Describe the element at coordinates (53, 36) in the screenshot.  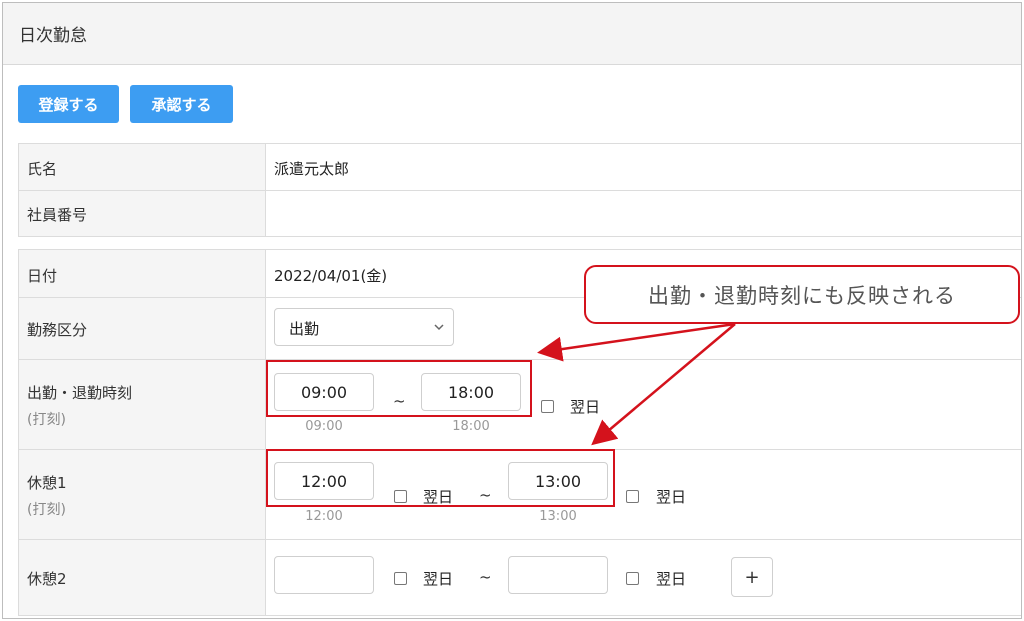
I see `page-title: 日次勤怠` at that location.